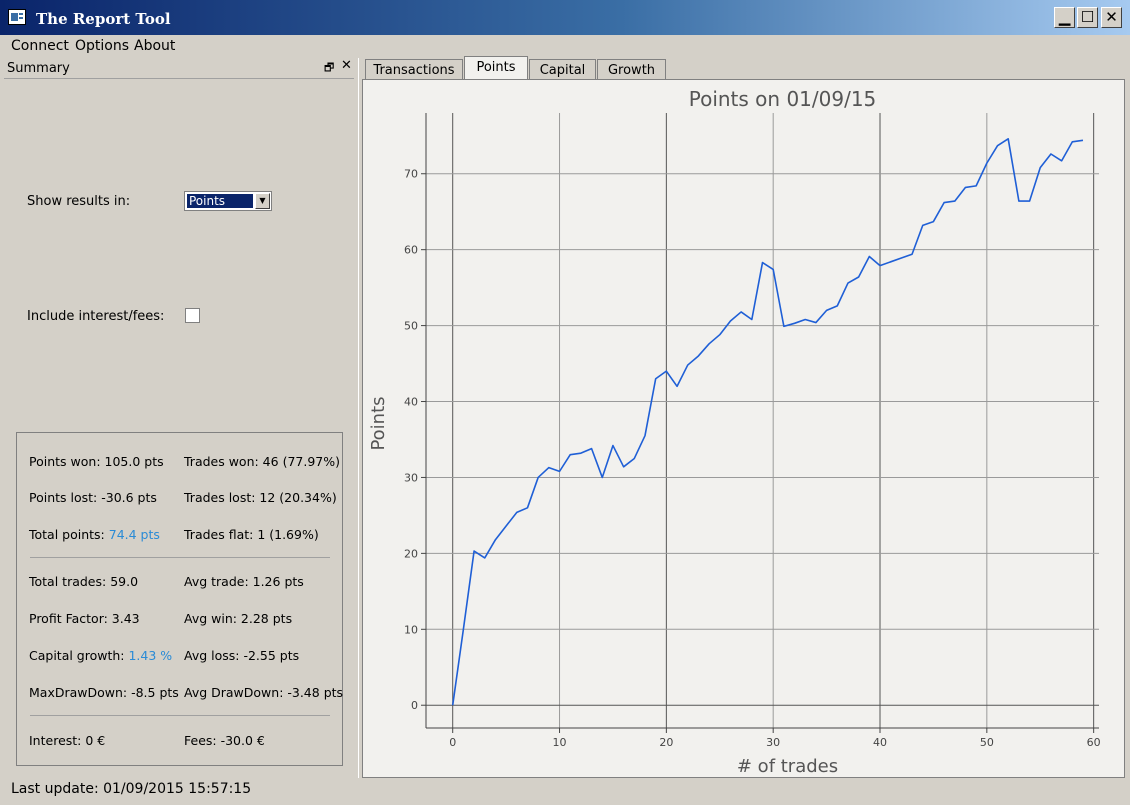 The width and height of the screenshot is (1130, 805). What do you see at coordinates (38, 68) in the screenshot?
I see `dock-title: Summary` at bounding box center [38, 68].